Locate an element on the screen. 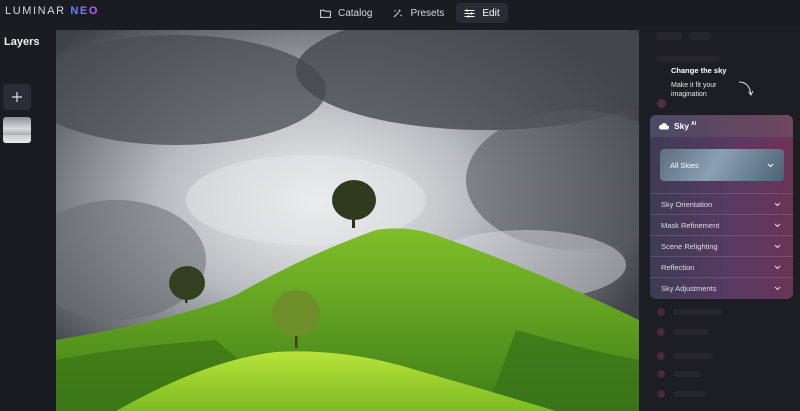 This screenshot has height=411, width=800. sky-selection-value: All Skies is located at coordinates (684, 165).